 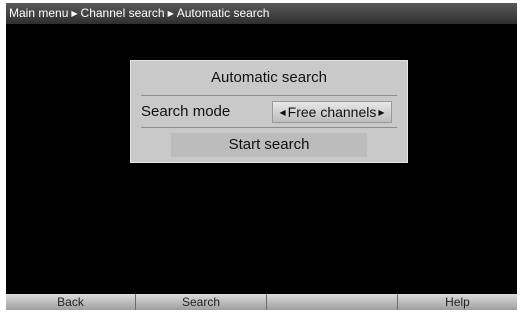 What do you see at coordinates (282, 112) in the screenshot?
I see `arrow-left-icon: ◀` at bounding box center [282, 112].